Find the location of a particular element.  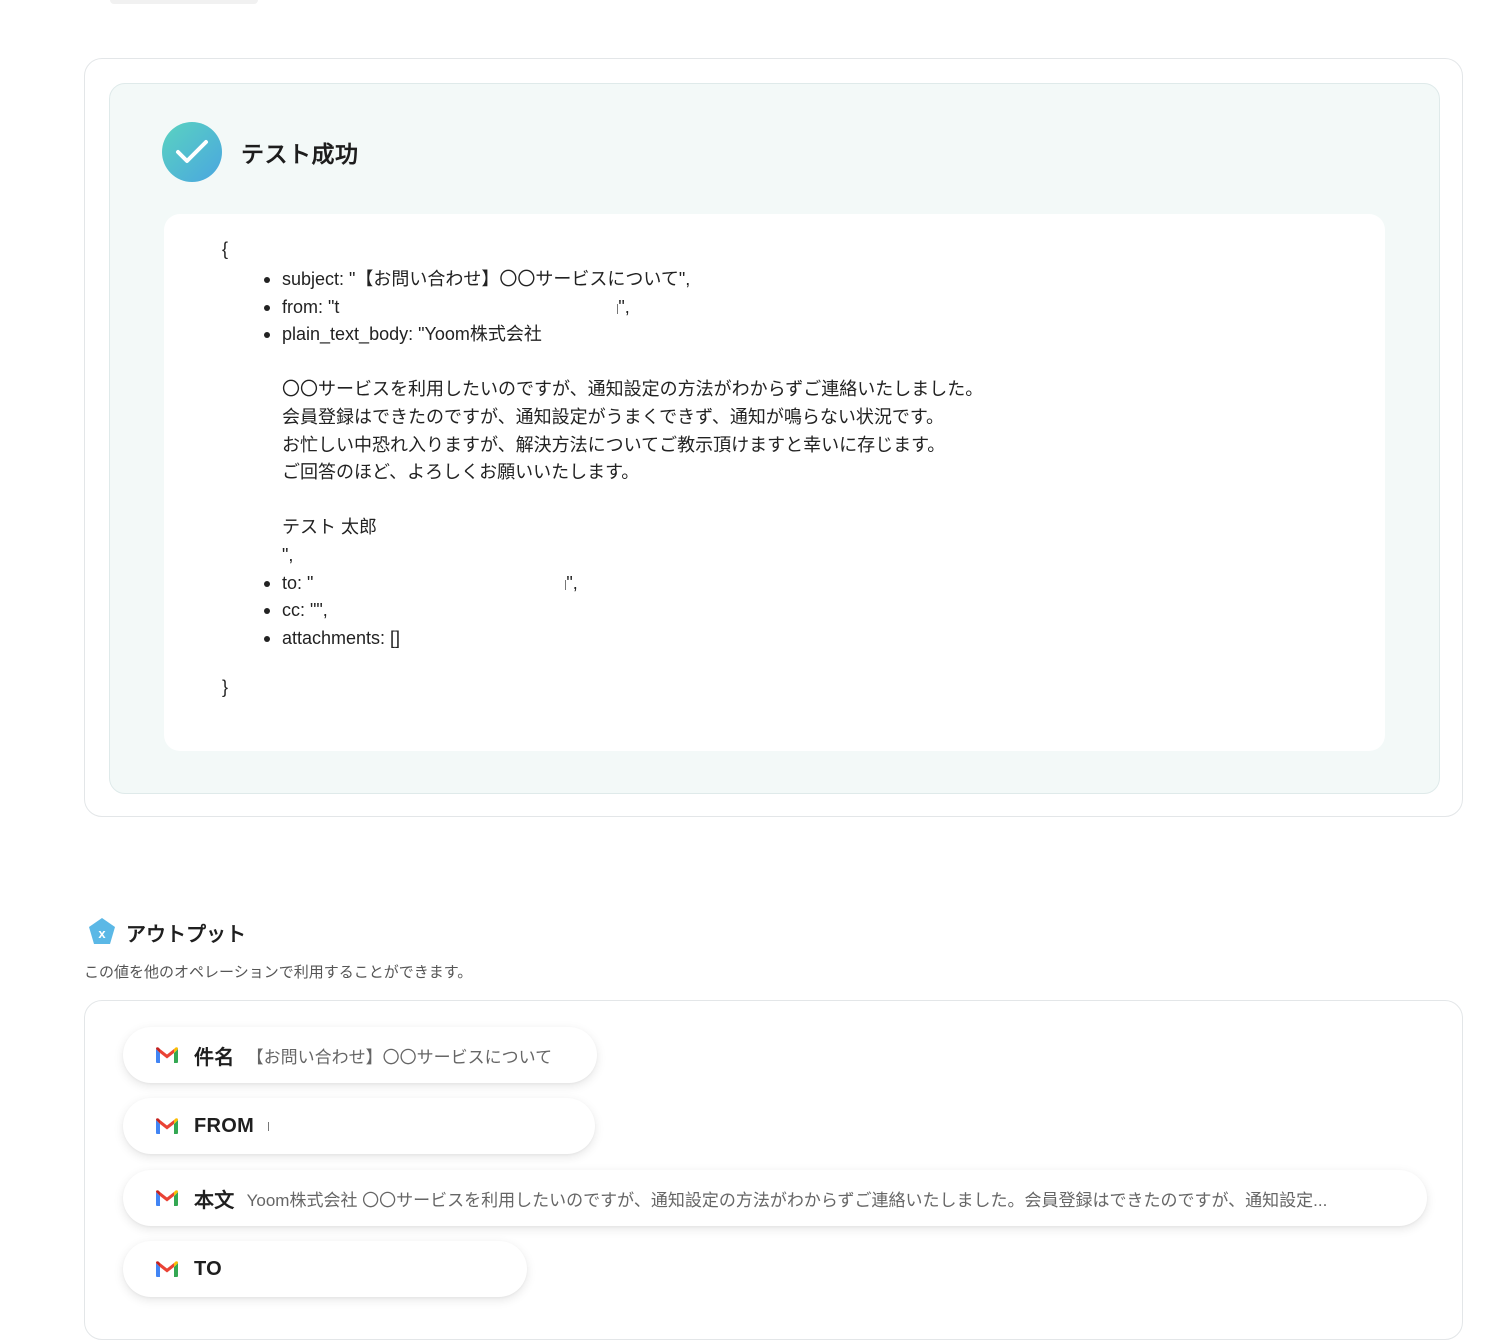

json-field-body: plain_text_body: "Yoom株式会社 is located at coordinates (623, 335).